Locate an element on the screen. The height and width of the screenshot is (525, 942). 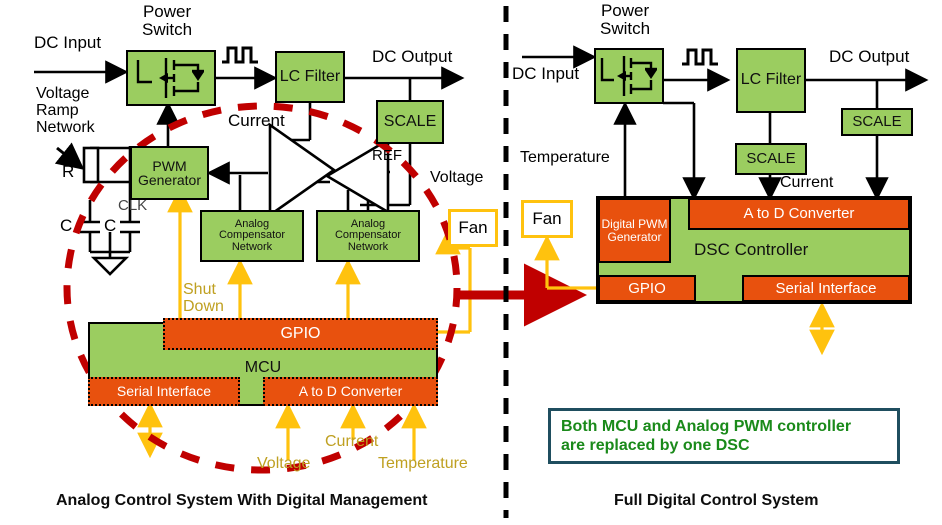
right-adc-block: A to D Converter is located at coordinates (799, 214).